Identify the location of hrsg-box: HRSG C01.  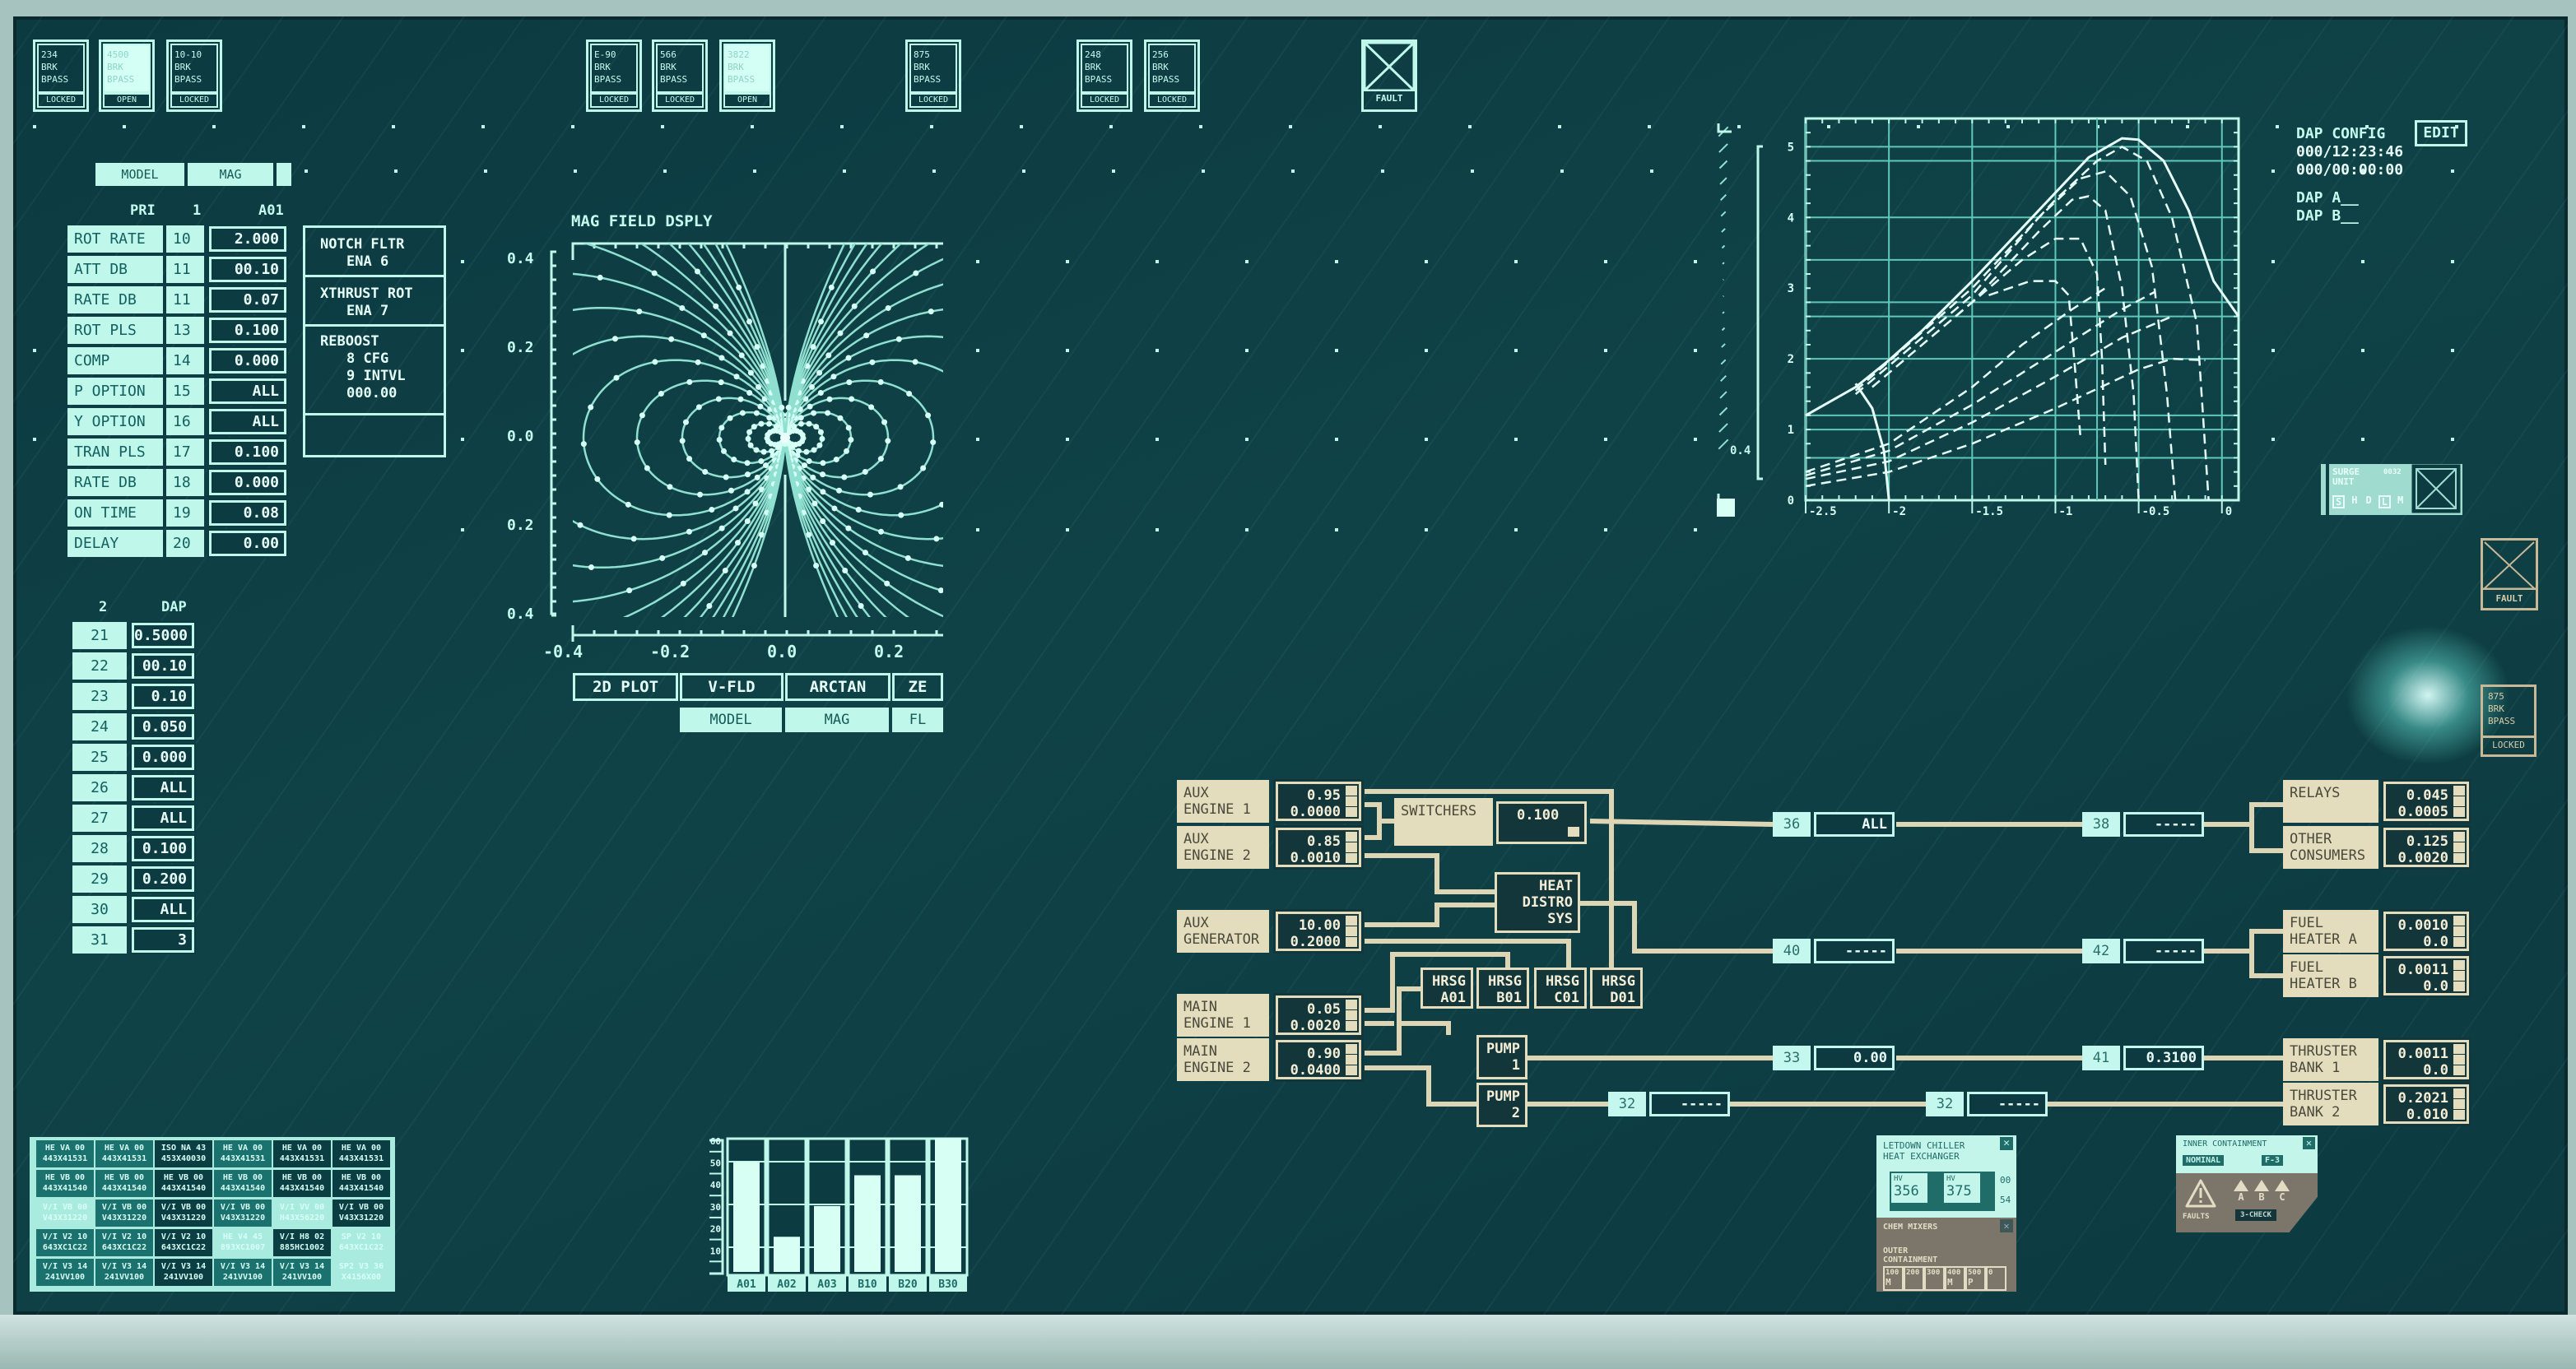
(1560, 988).